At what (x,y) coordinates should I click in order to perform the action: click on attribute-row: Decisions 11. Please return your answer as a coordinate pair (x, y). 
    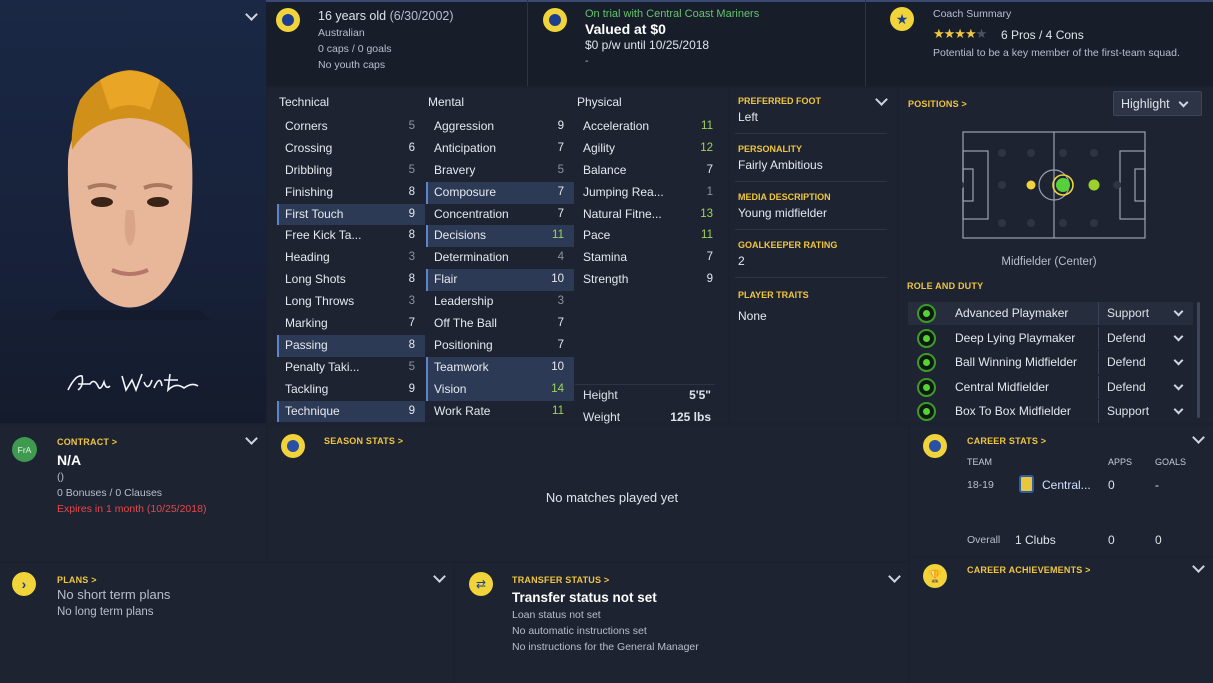
    Looking at the image, I should click on (500, 236).